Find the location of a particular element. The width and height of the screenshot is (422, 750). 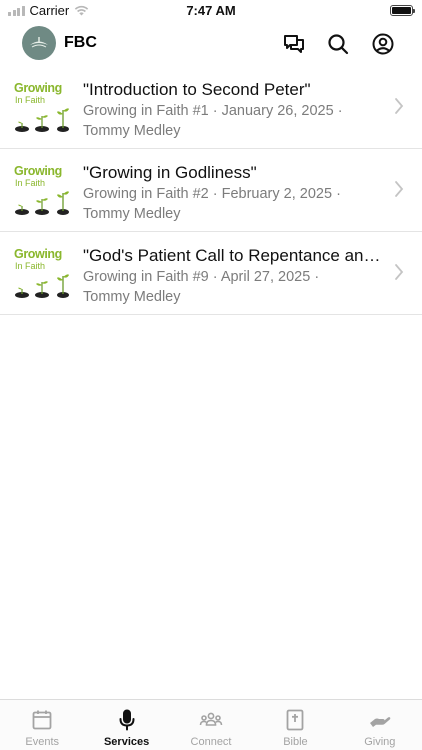

church-logo is located at coordinates (39, 43).